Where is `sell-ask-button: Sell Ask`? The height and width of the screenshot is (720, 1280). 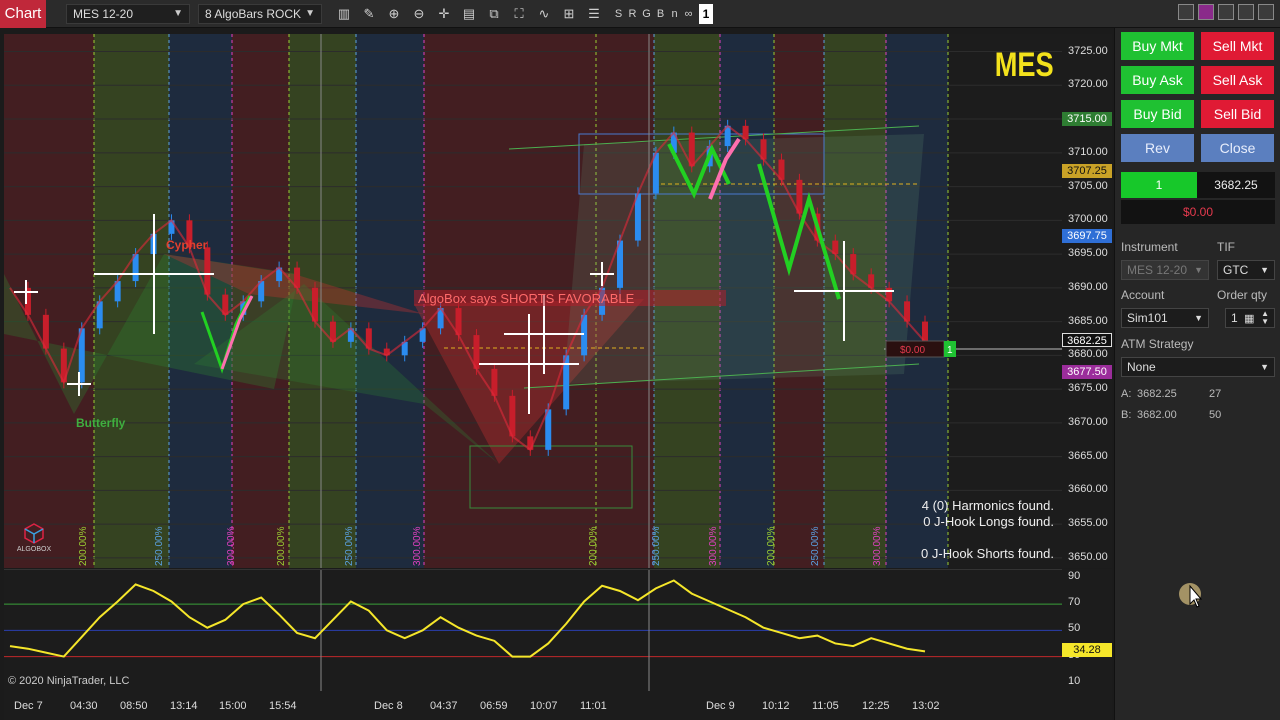
sell-ask-button: Sell Ask is located at coordinates (1237, 80).